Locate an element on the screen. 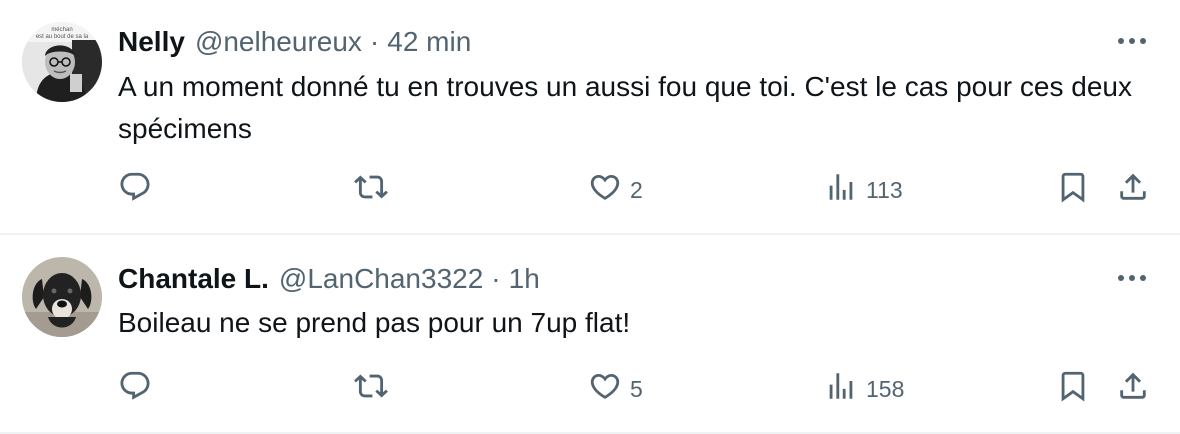 The width and height of the screenshot is (1180, 434). view-count: 113 is located at coordinates (884, 189).